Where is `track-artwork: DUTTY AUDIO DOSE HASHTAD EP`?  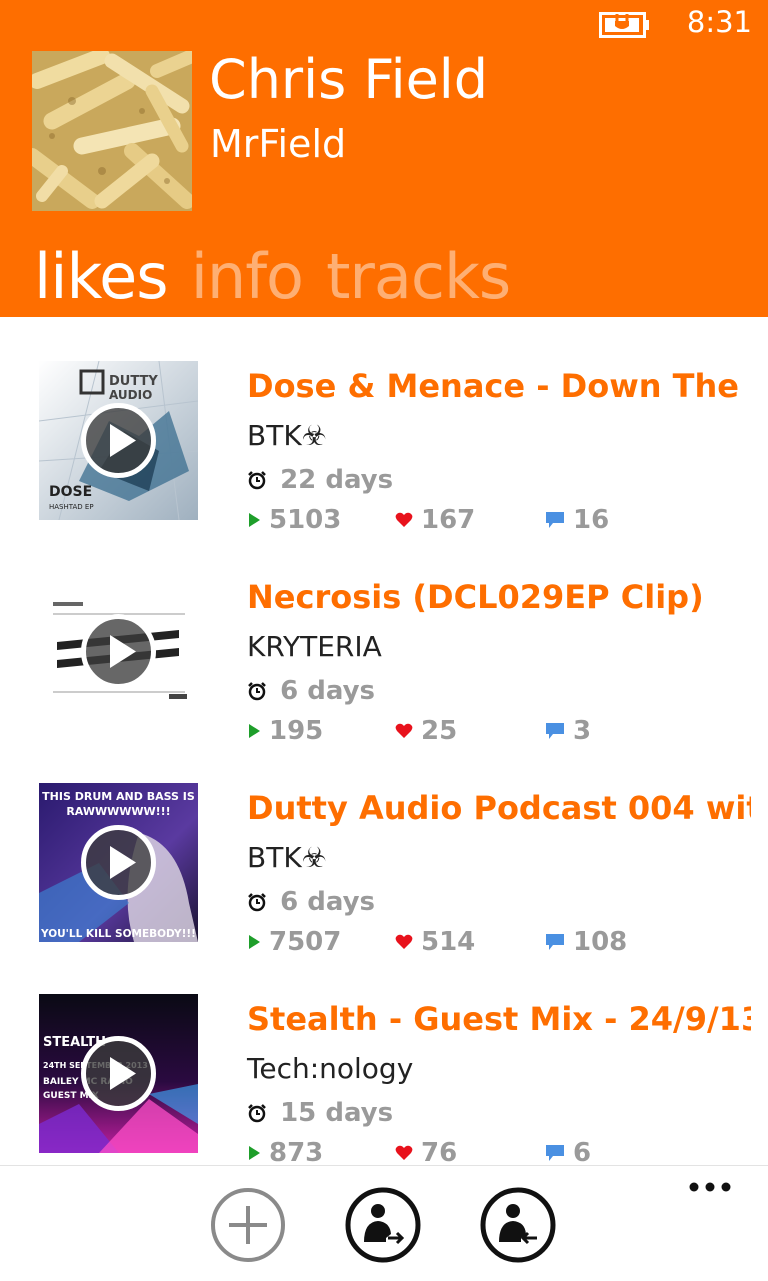
track-artwork: DUTTY AUDIO DOSE HASHTAD EP is located at coordinates (118, 440).